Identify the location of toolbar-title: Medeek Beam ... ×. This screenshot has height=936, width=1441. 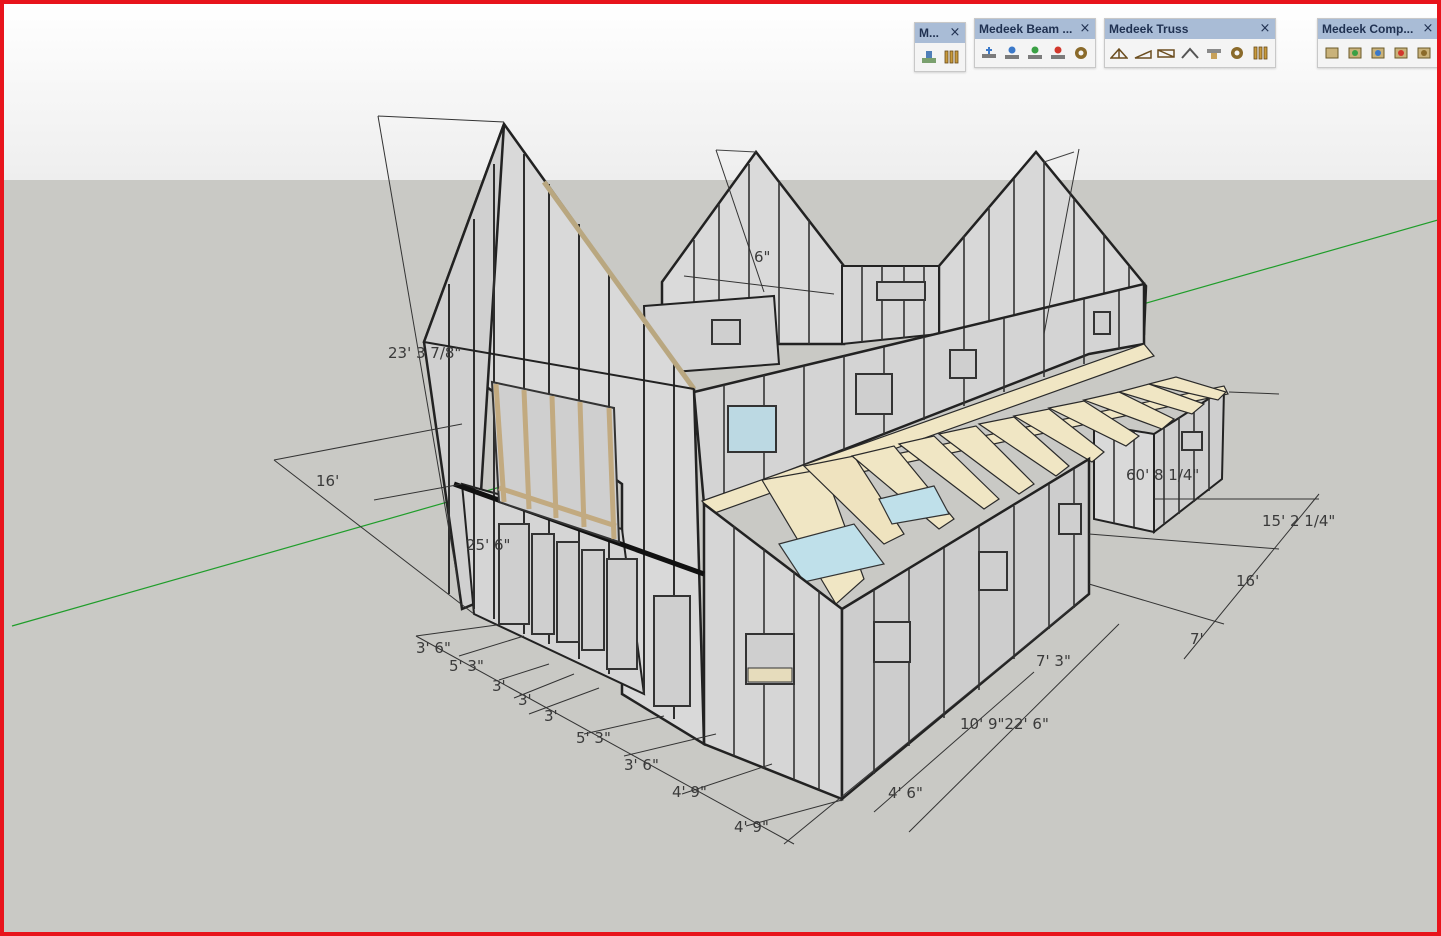
(1035, 29).